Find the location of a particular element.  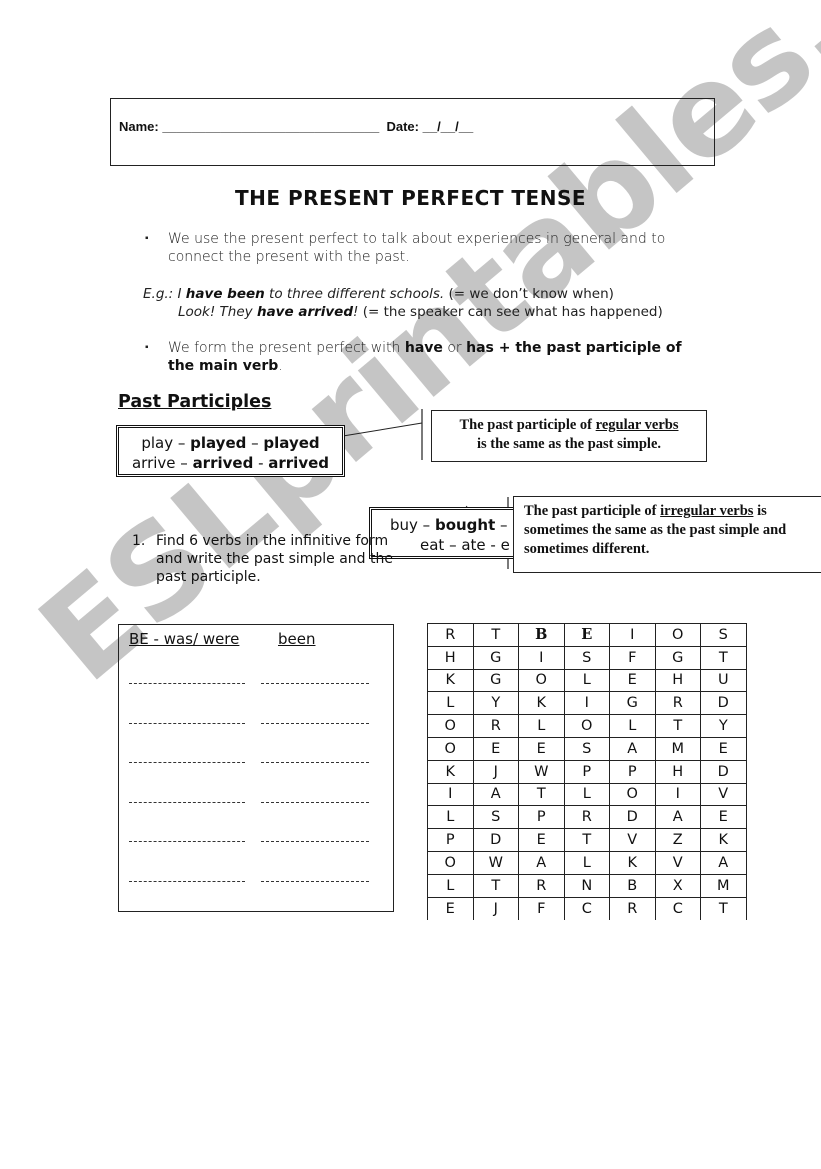

word-search-cell: U is located at coordinates (723, 680).